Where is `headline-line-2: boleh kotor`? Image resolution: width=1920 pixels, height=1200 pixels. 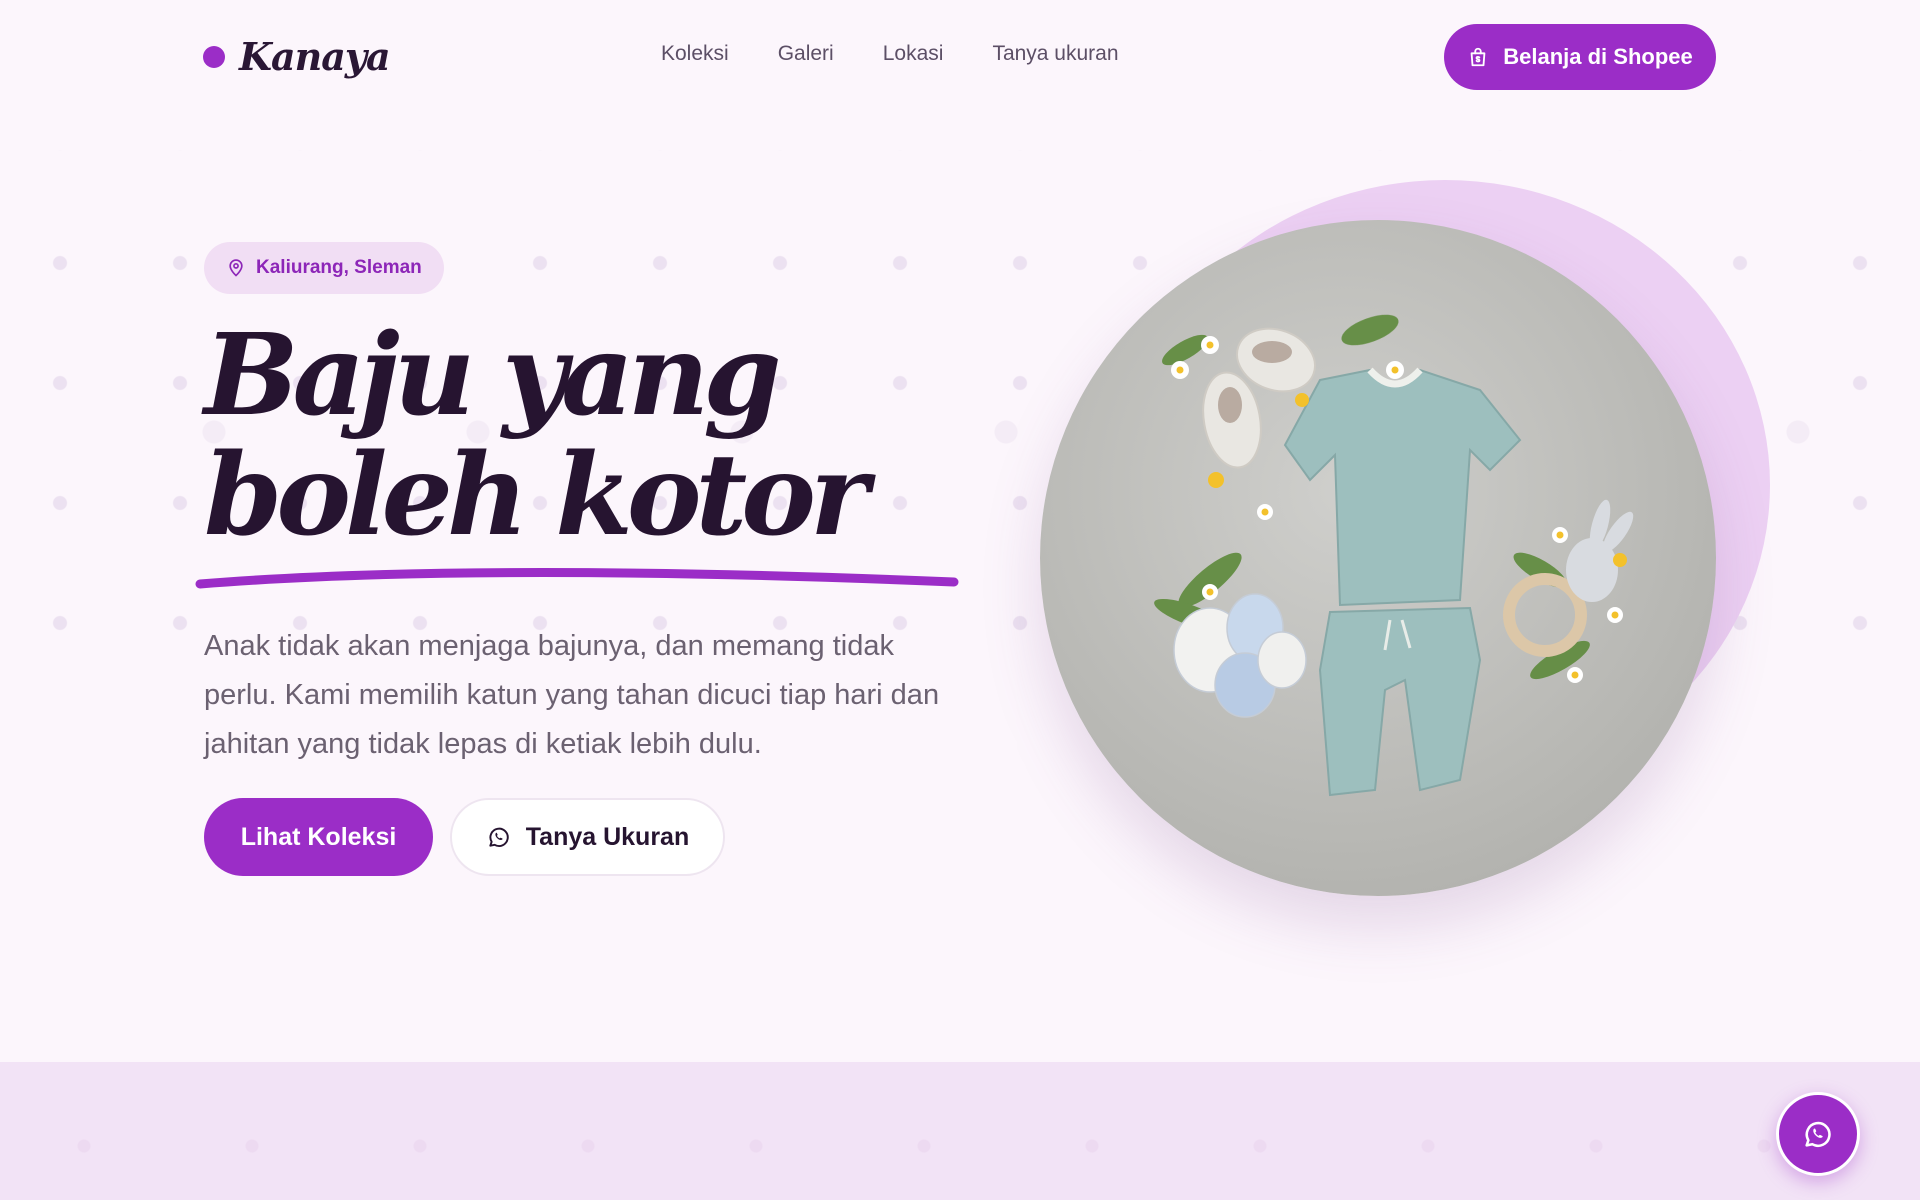 headline-line-2: boleh kotor is located at coordinates (536, 495).